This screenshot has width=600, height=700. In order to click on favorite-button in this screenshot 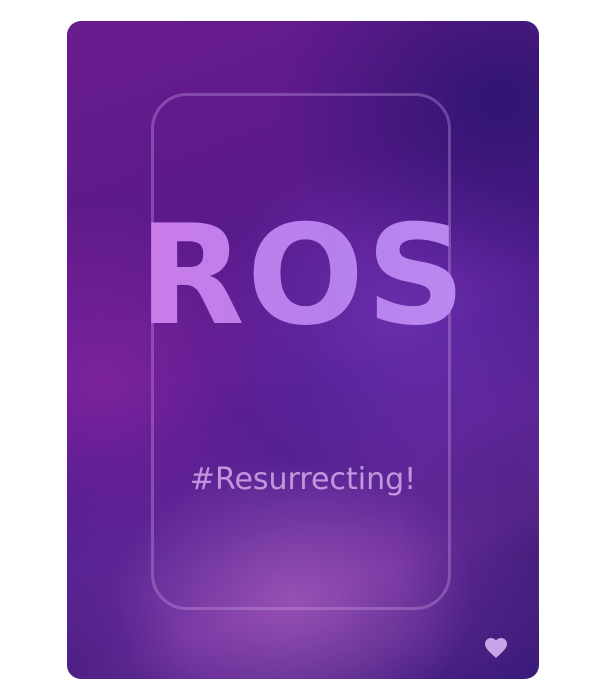, I will do `click(496, 648)`.